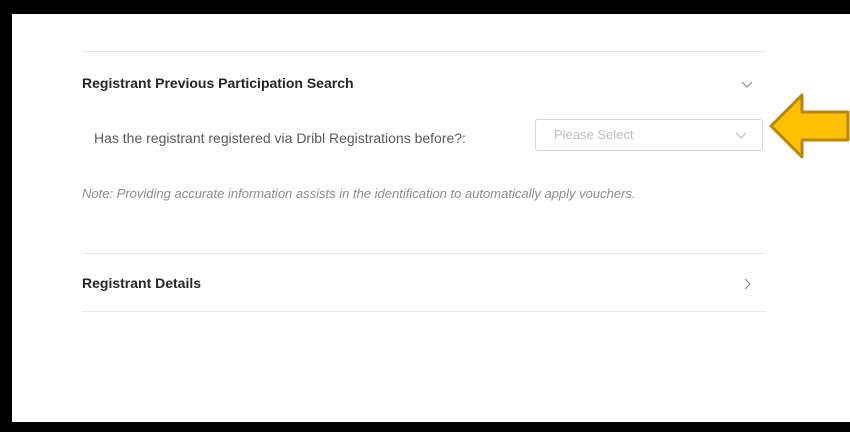 This screenshot has height=432, width=850. Describe the element at coordinates (594, 134) in the screenshot. I see `select-placeholder: Please Select` at that location.